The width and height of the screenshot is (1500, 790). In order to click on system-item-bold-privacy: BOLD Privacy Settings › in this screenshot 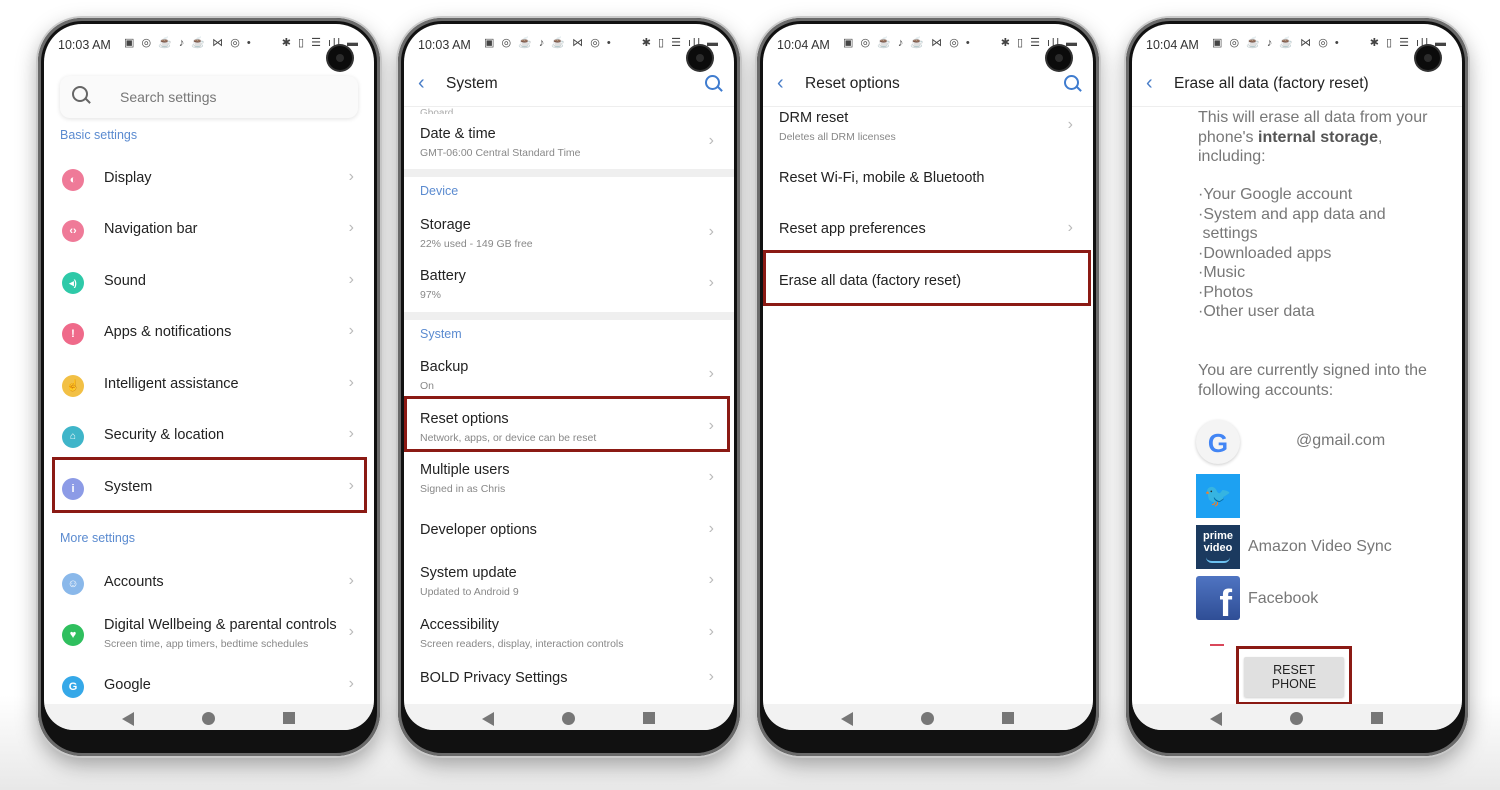, I will do `click(569, 679)`.